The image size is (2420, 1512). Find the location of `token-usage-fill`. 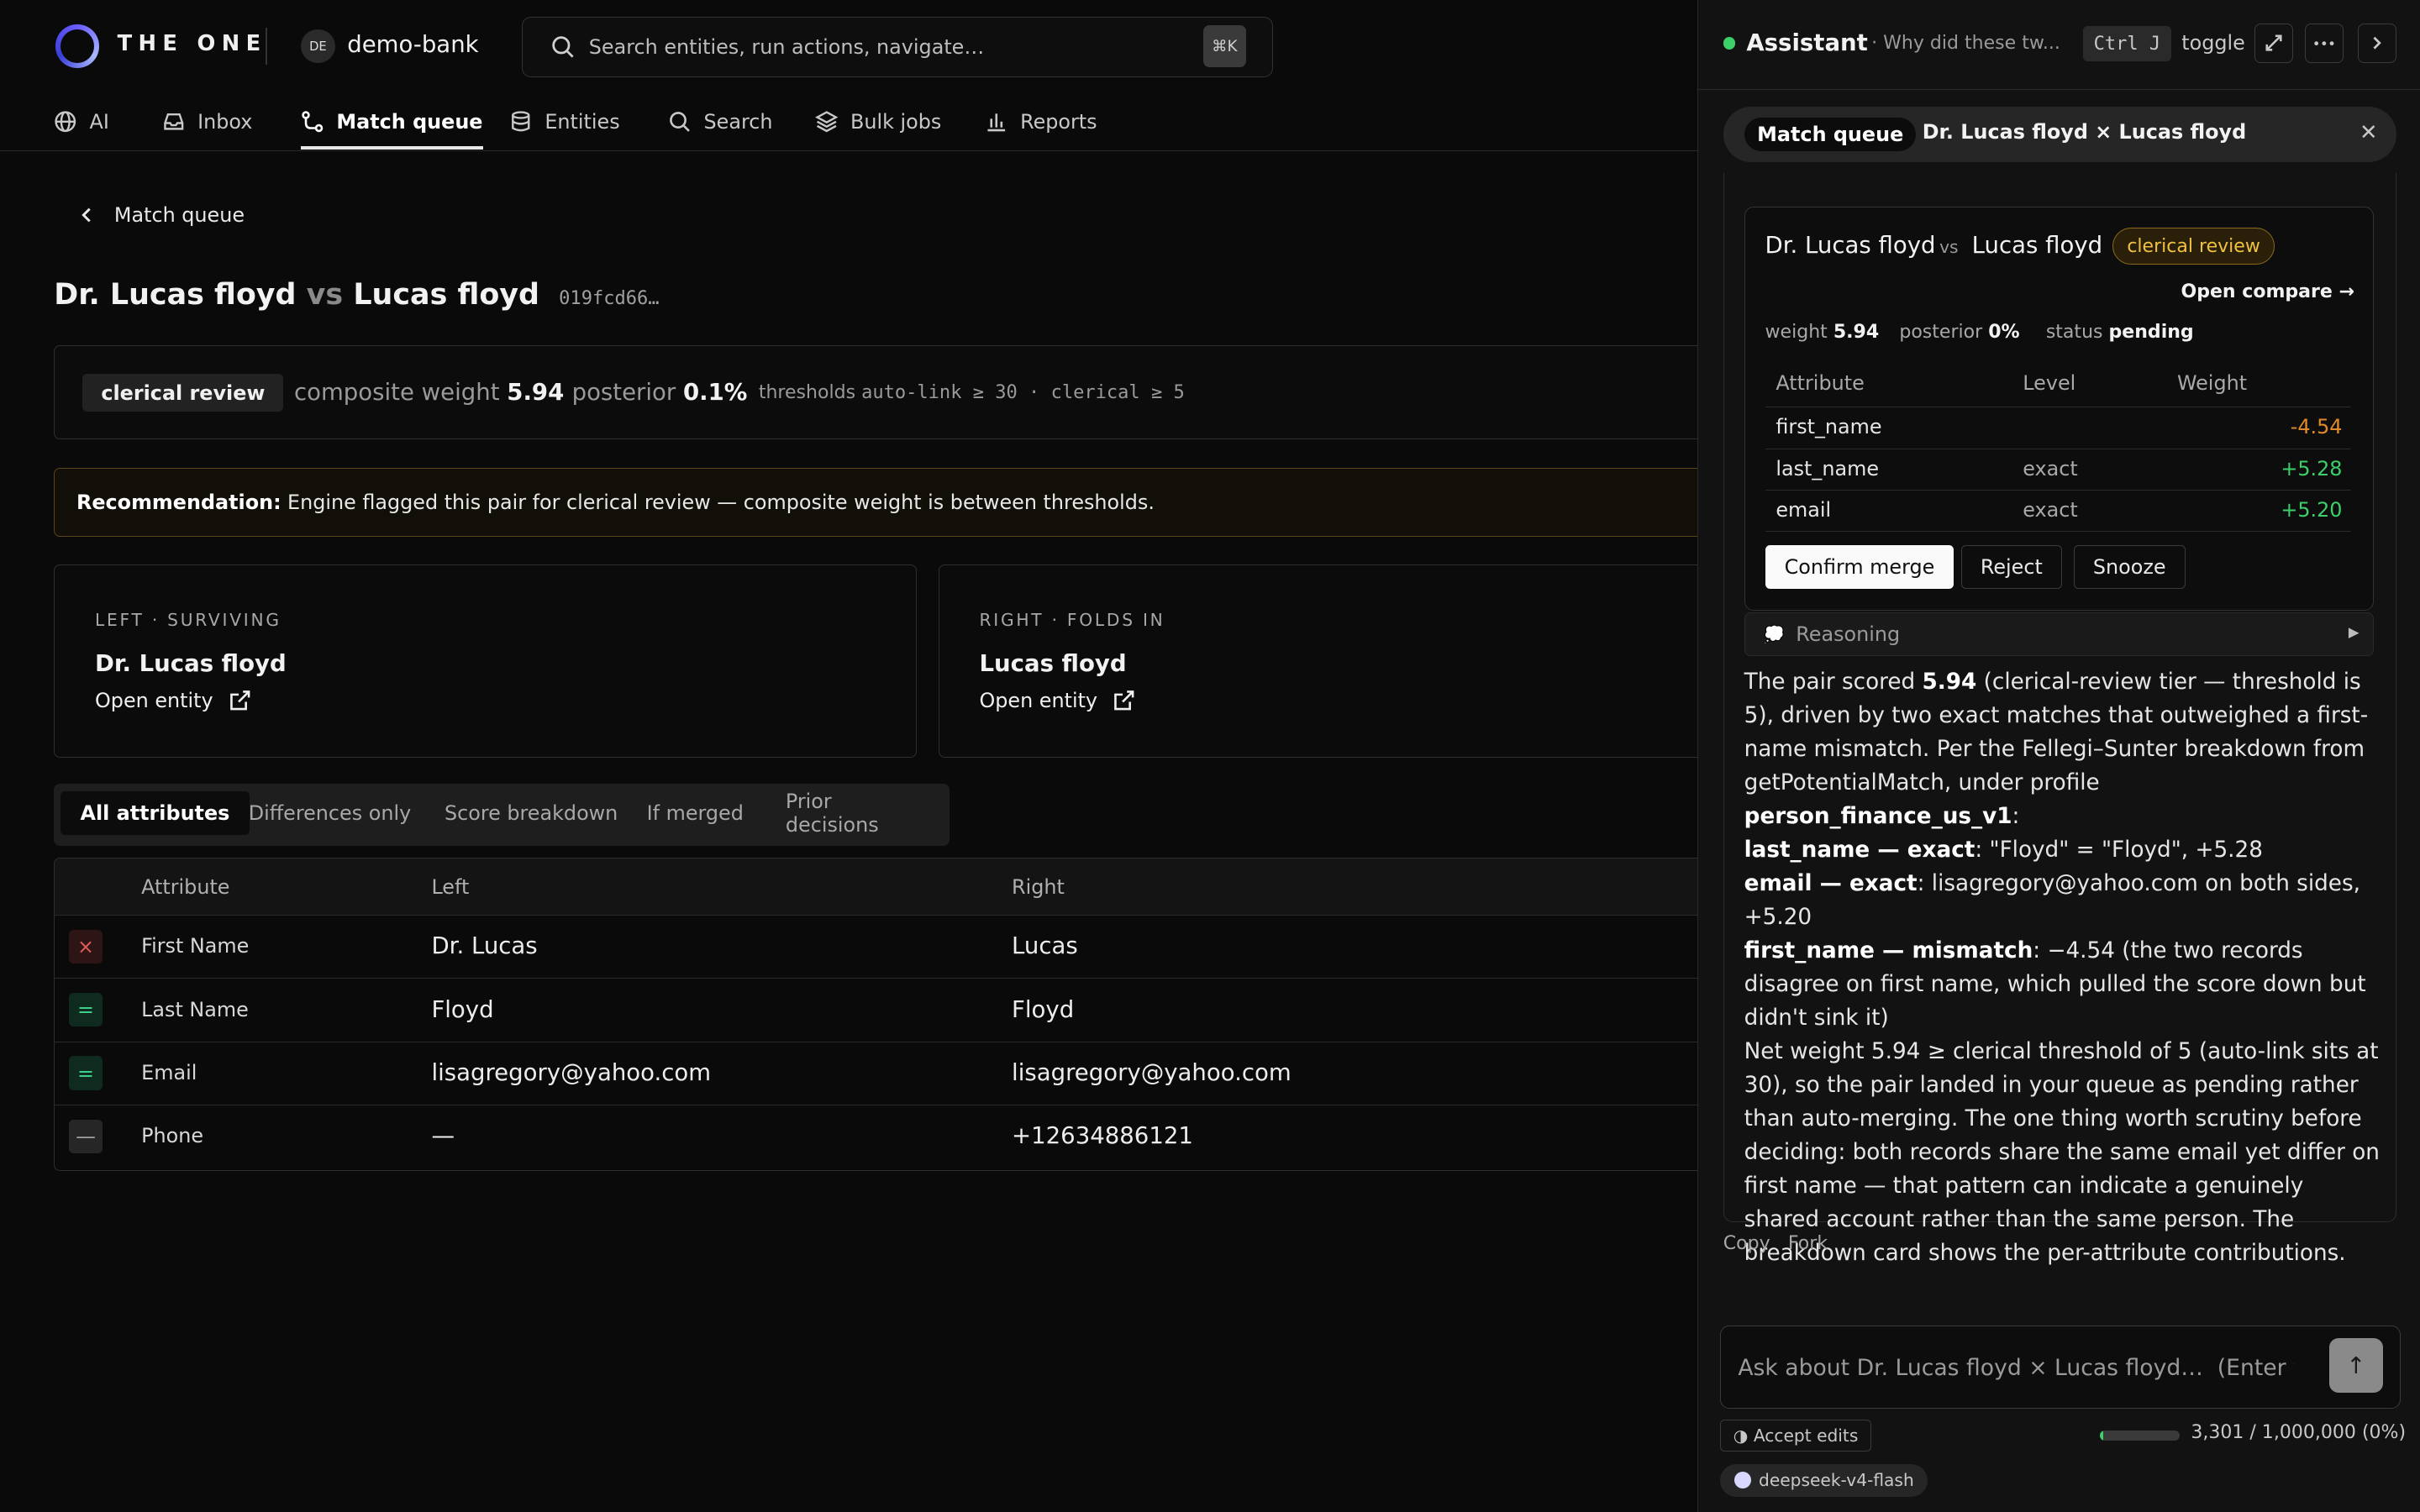

token-usage-fill is located at coordinates (2101, 1435).